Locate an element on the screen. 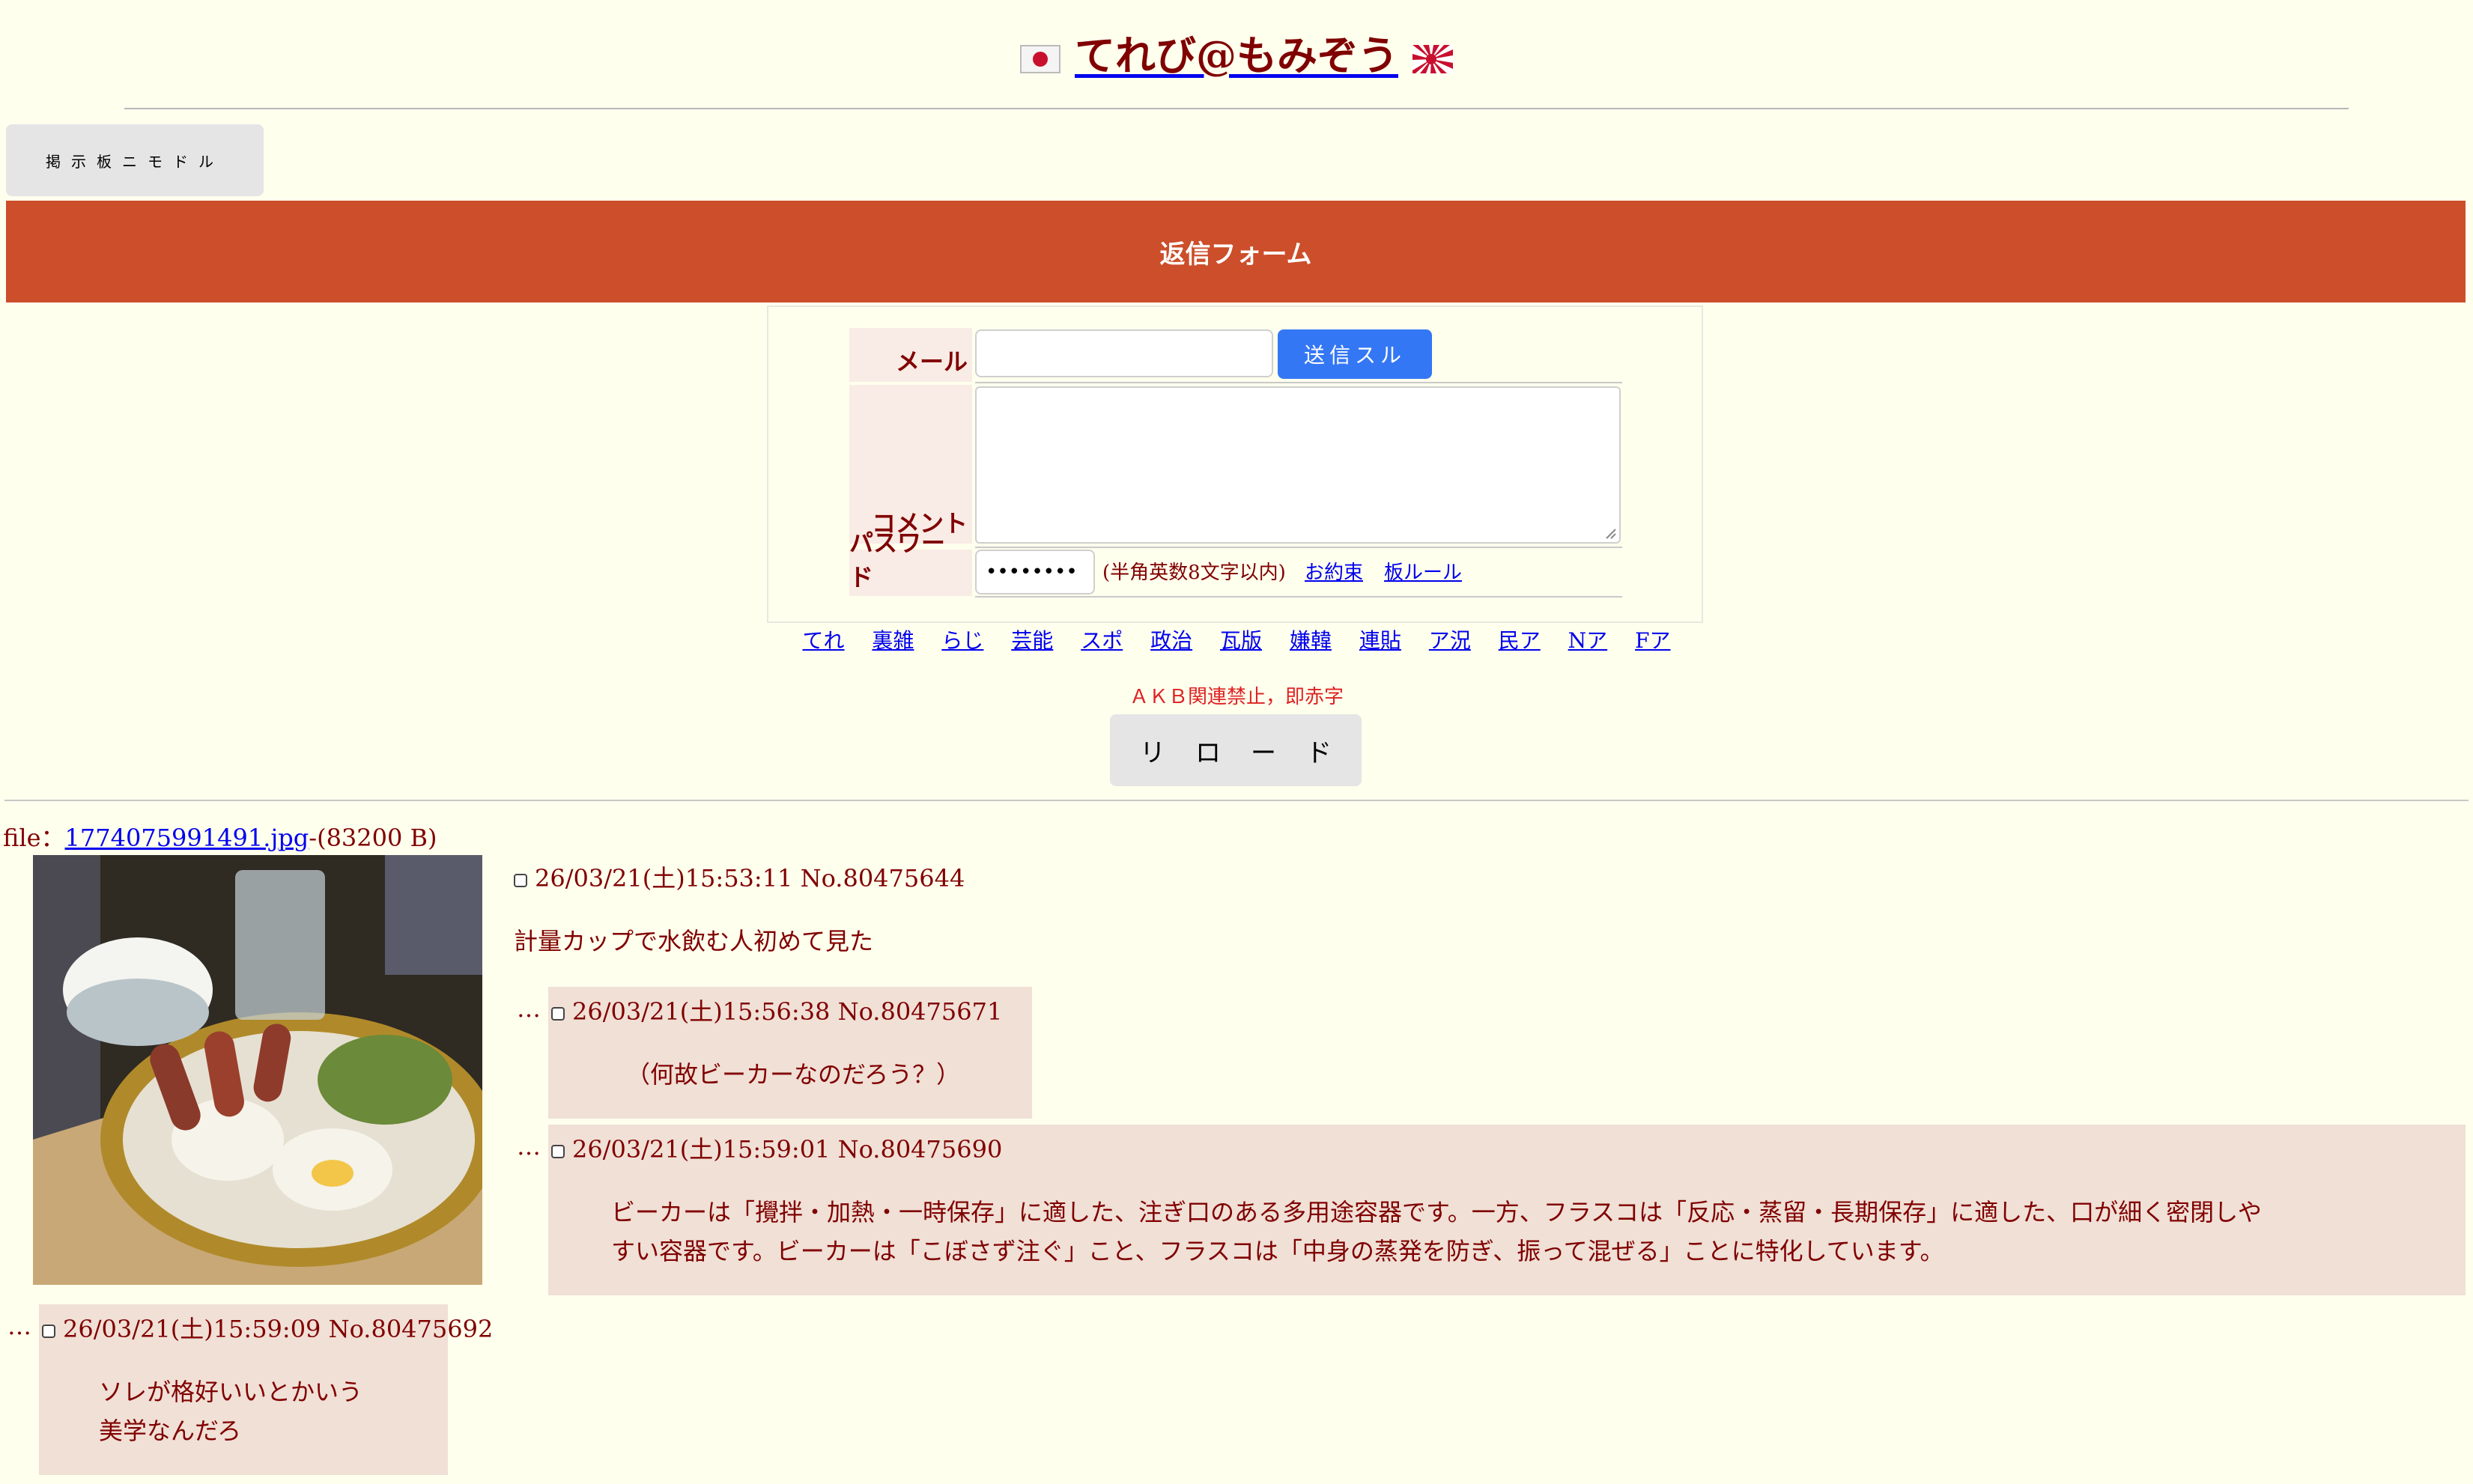 The image size is (2473, 1484). board-link: 嫌韓 is located at coordinates (1311, 640).